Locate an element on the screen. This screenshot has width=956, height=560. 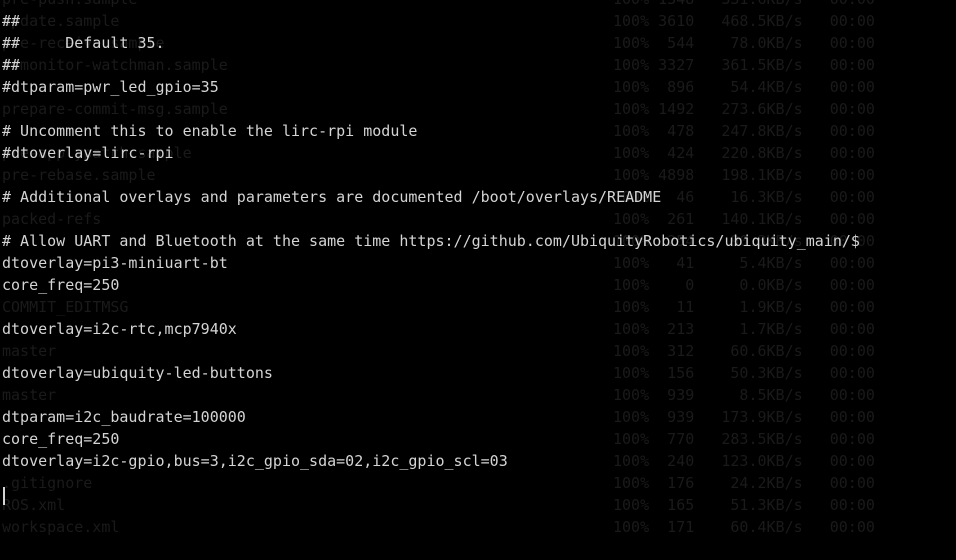
editor-line: dtoverlay=i2c-rtc,mcp7940x is located at coordinates (478, 329).